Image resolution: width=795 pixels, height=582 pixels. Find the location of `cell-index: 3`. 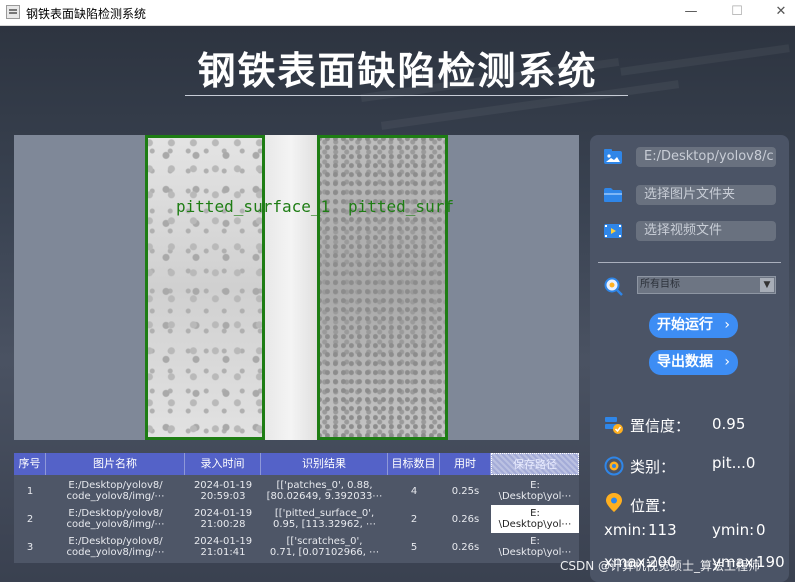

cell-index: 3 is located at coordinates (30, 547).